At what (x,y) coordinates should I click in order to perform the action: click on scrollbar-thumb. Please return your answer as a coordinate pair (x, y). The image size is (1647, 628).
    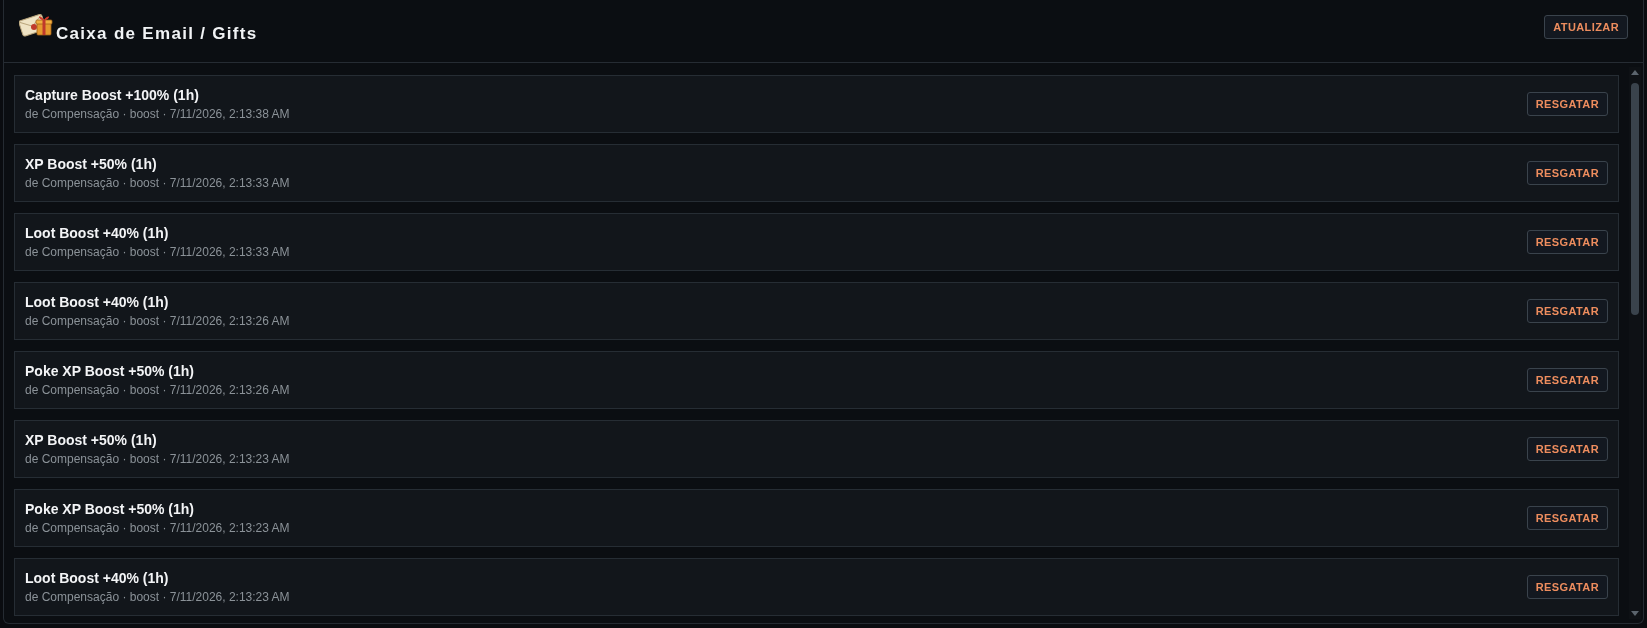
    Looking at the image, I should click on (1635, 199).